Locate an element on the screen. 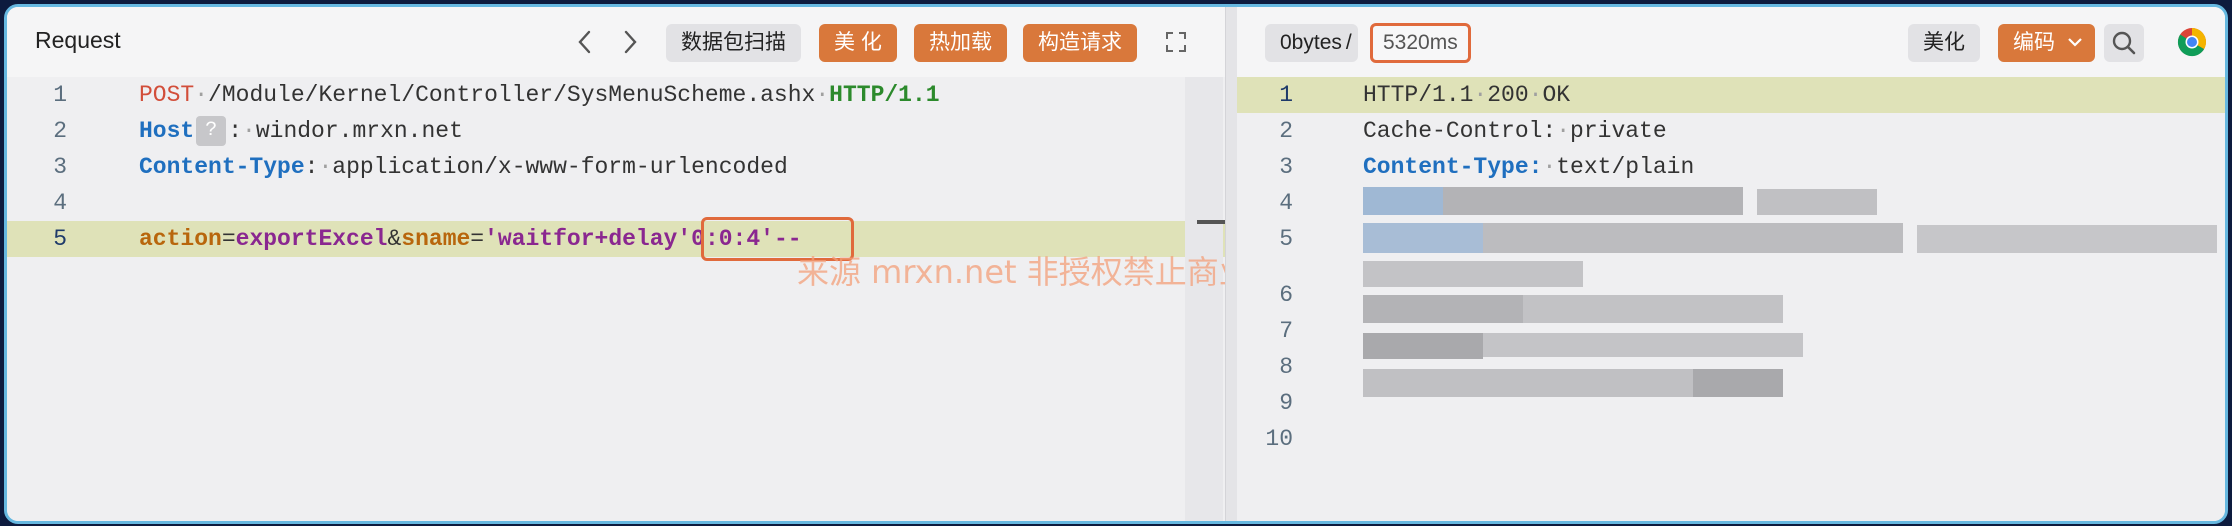  line-number: 9 is located at coordinates (1286, 403).